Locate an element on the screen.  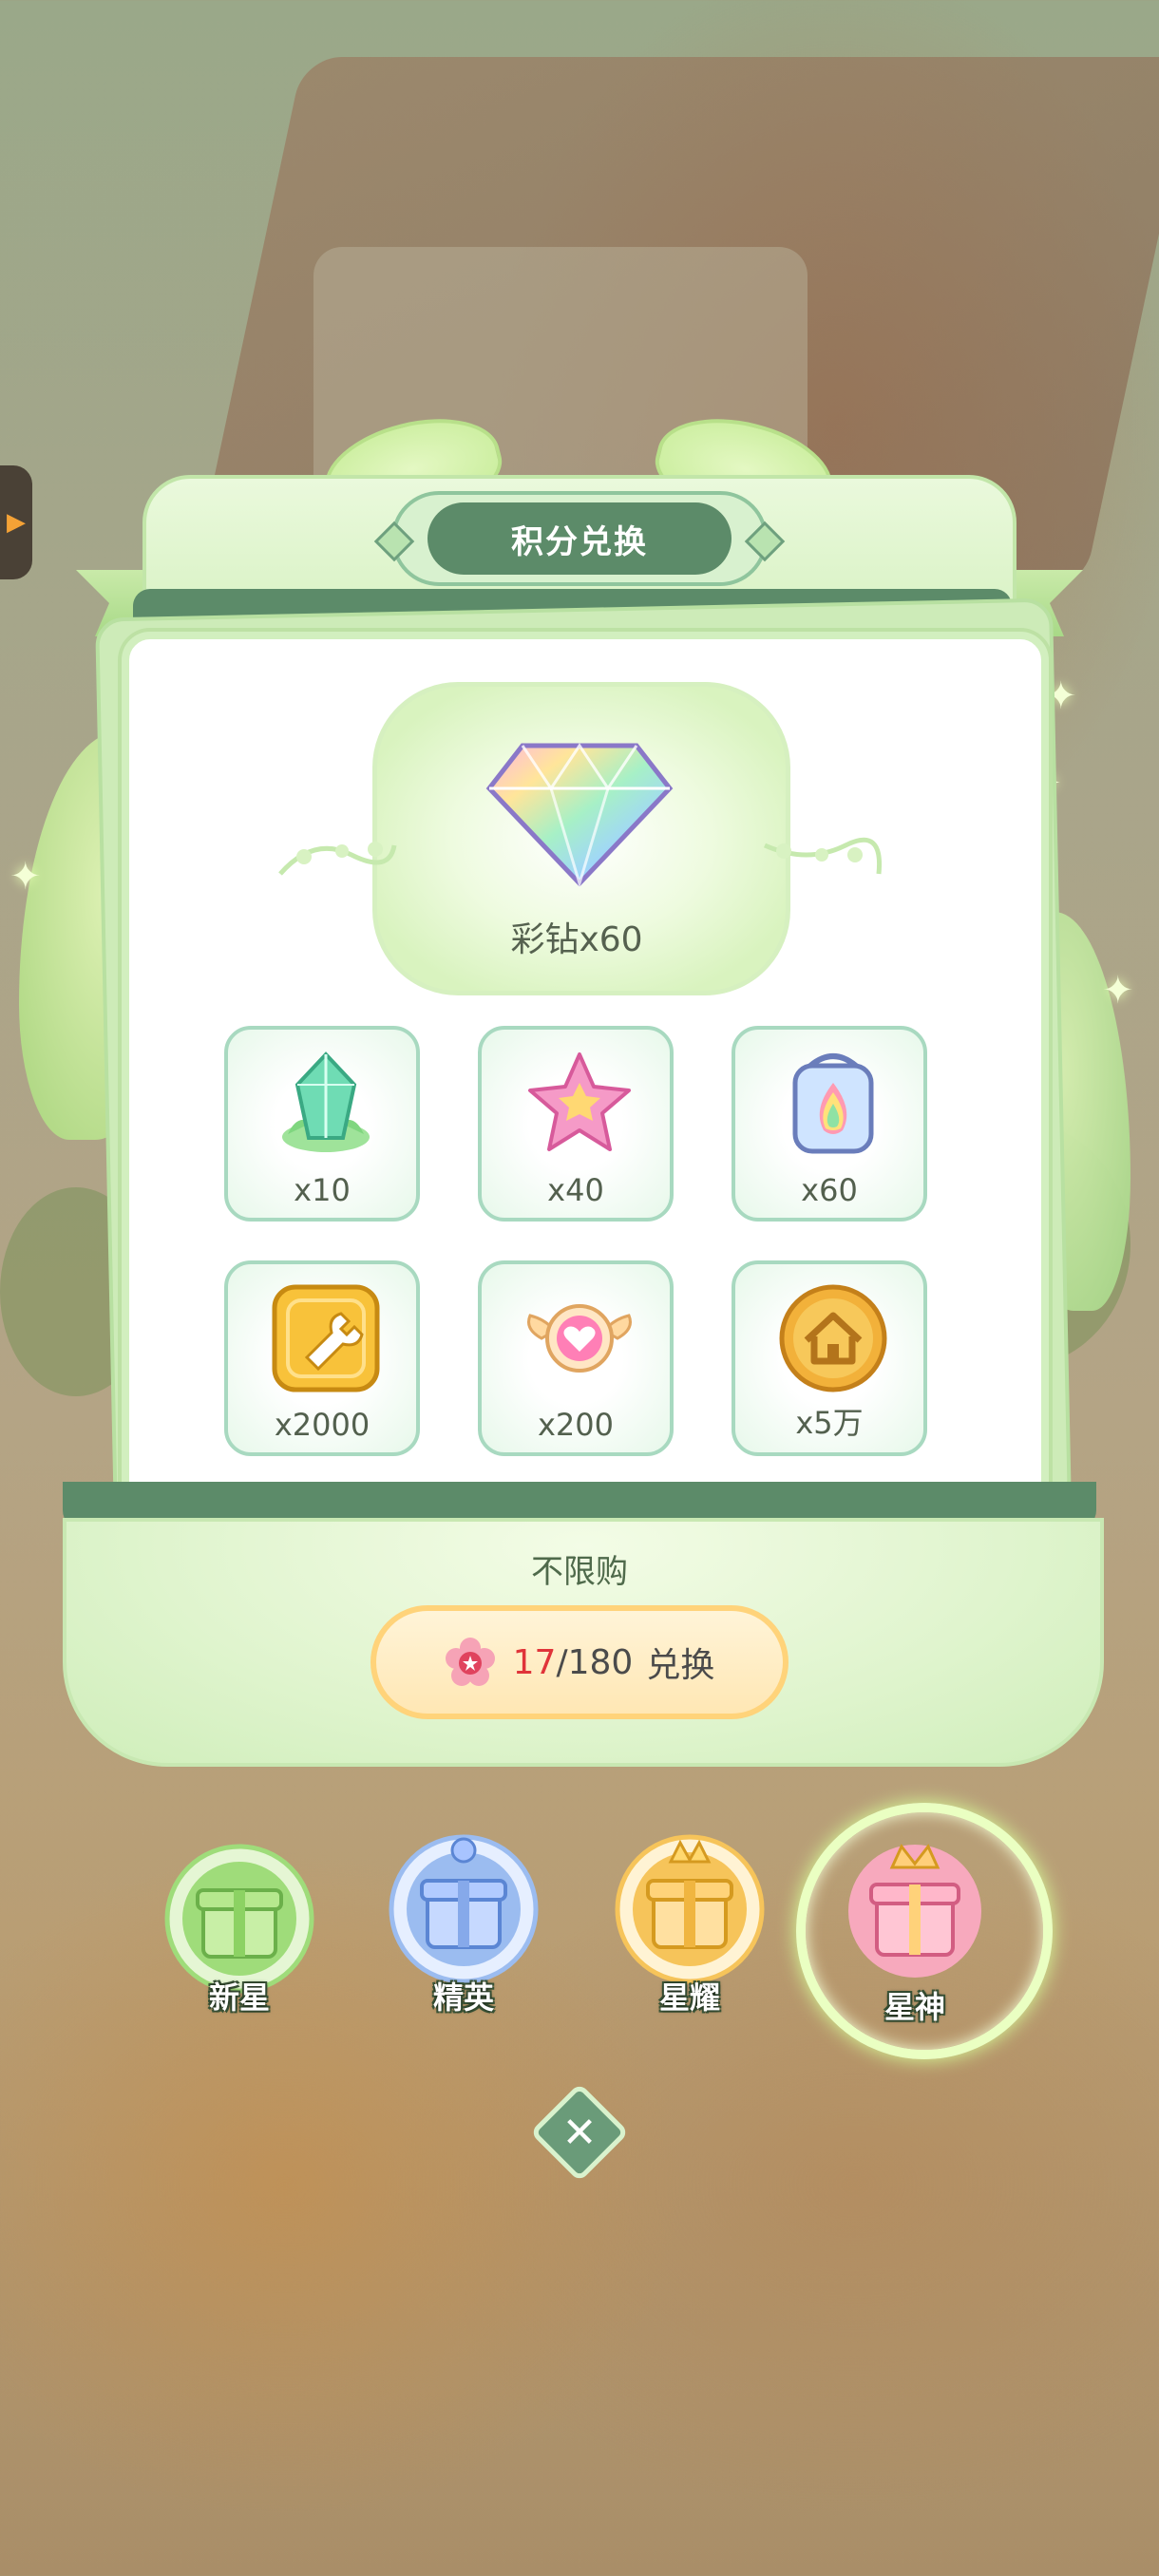
tier-xinxing: 新星 is located at coordinates (239, 1933).